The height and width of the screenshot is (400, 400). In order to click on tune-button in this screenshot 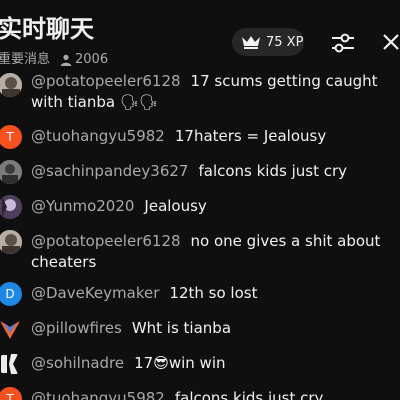, I will do `click(343, 43)`.